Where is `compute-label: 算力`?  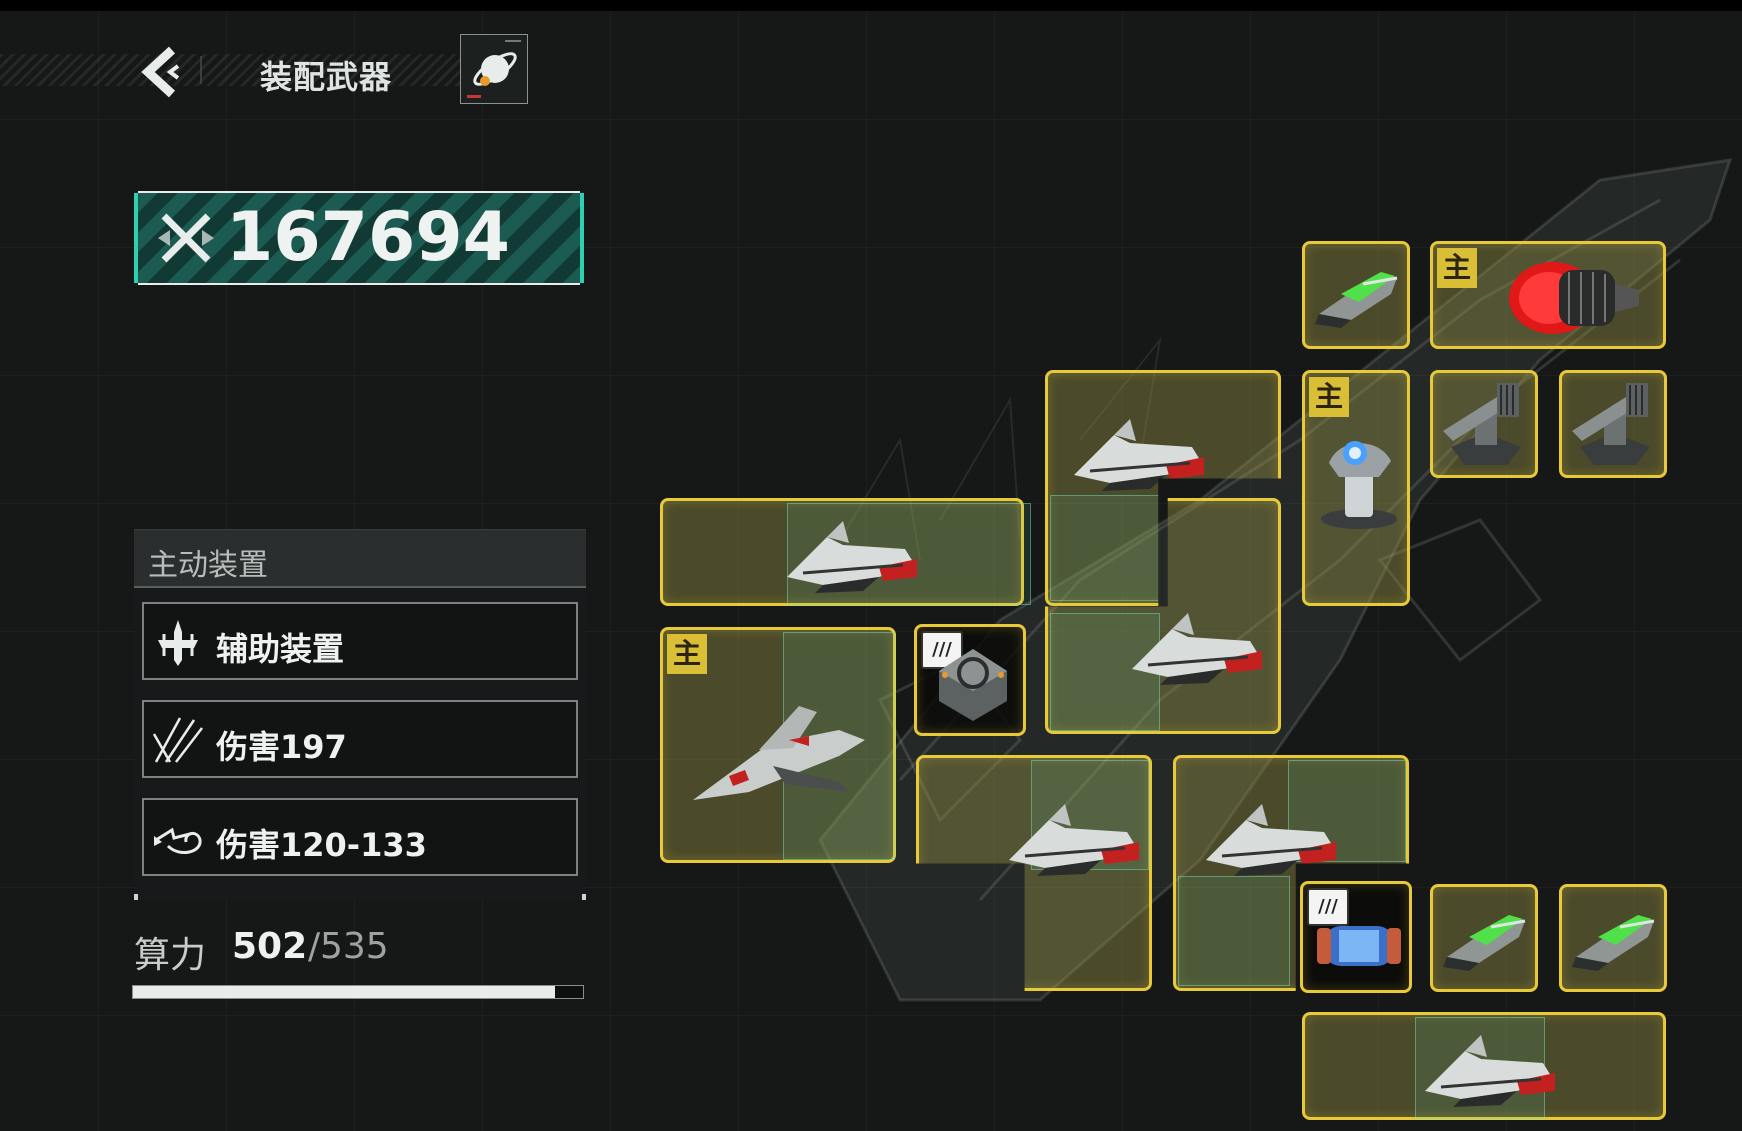
compute-label: 算力 is located at coordinates (170, 955).